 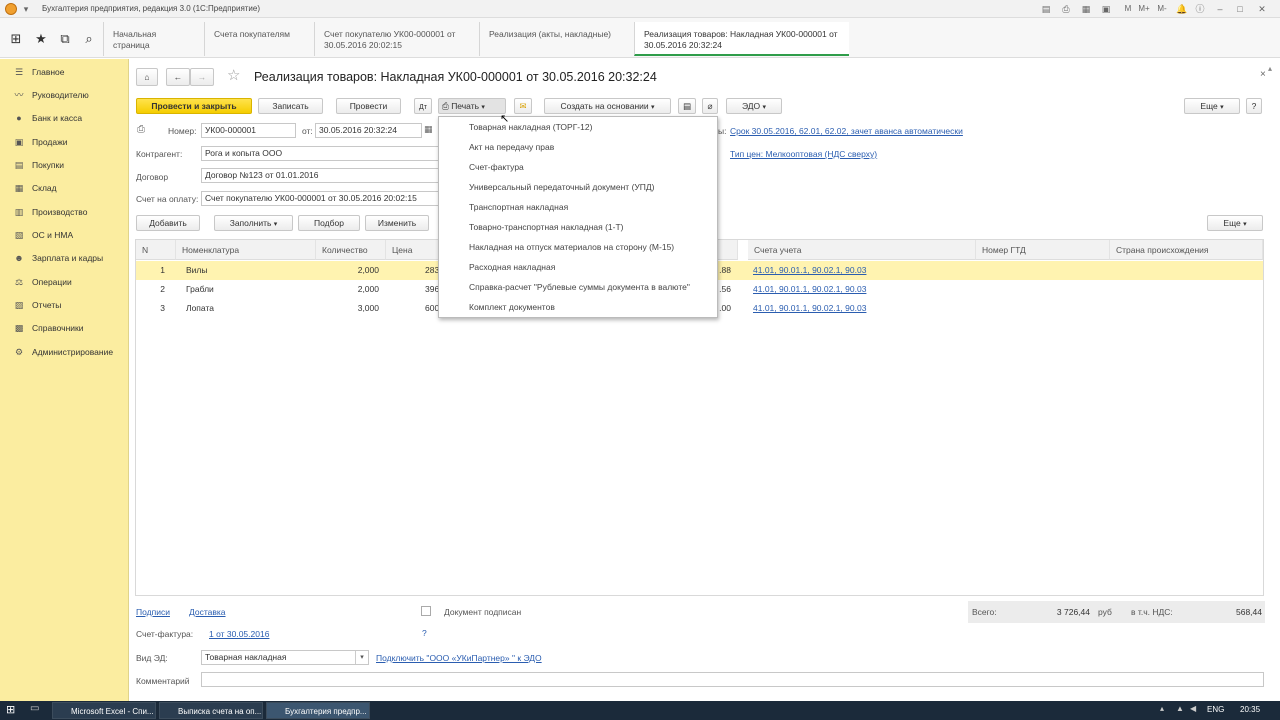 What do you see at coordinates (10, 709) in the screenshot?
I see `start-icon: ⊞` at bounding box center [10, 709].